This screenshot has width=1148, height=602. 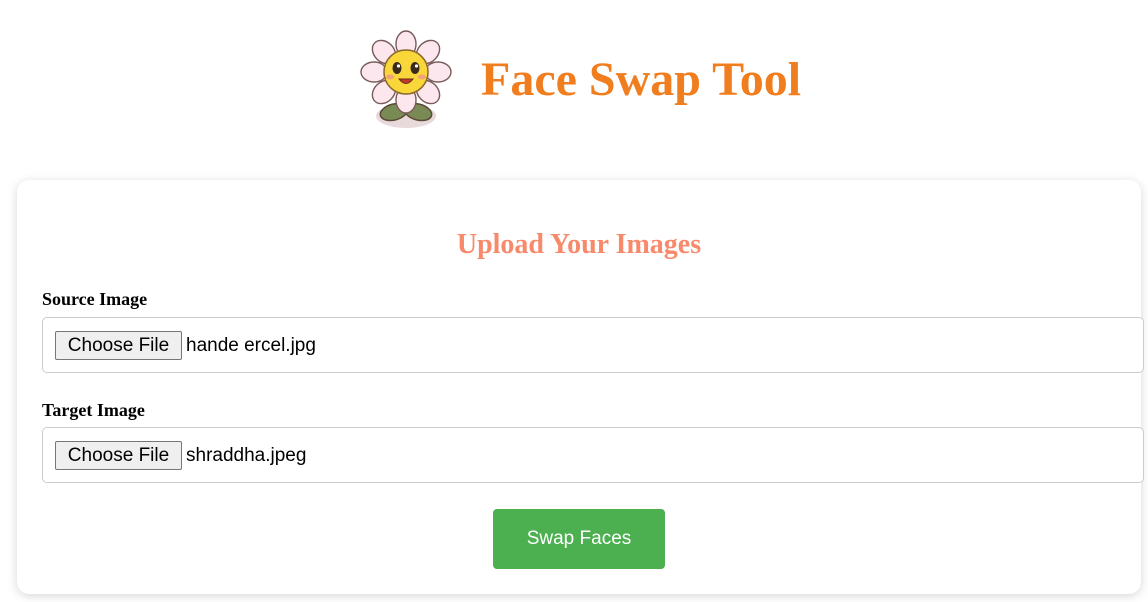 What do you see at coordinates (593, 345) in the screenshot?
I see `source-image-input: Choose File hande ercel.jpg` at bounding box center [593, 345].